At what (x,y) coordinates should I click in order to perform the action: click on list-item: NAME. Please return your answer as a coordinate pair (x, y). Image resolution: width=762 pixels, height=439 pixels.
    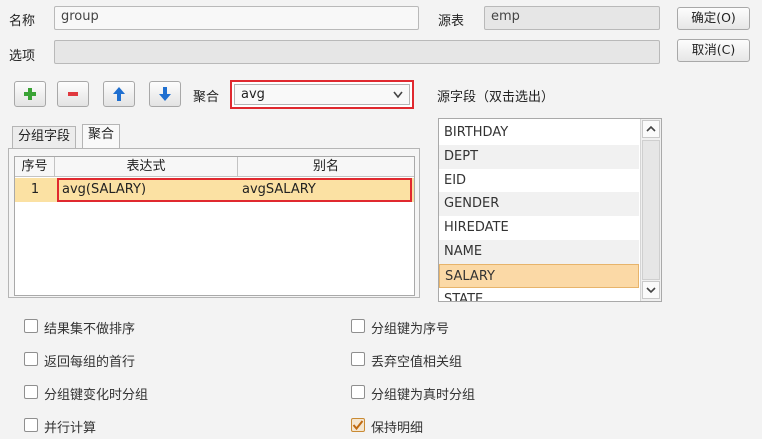
    Looking at the image, I should click on (539, 252).